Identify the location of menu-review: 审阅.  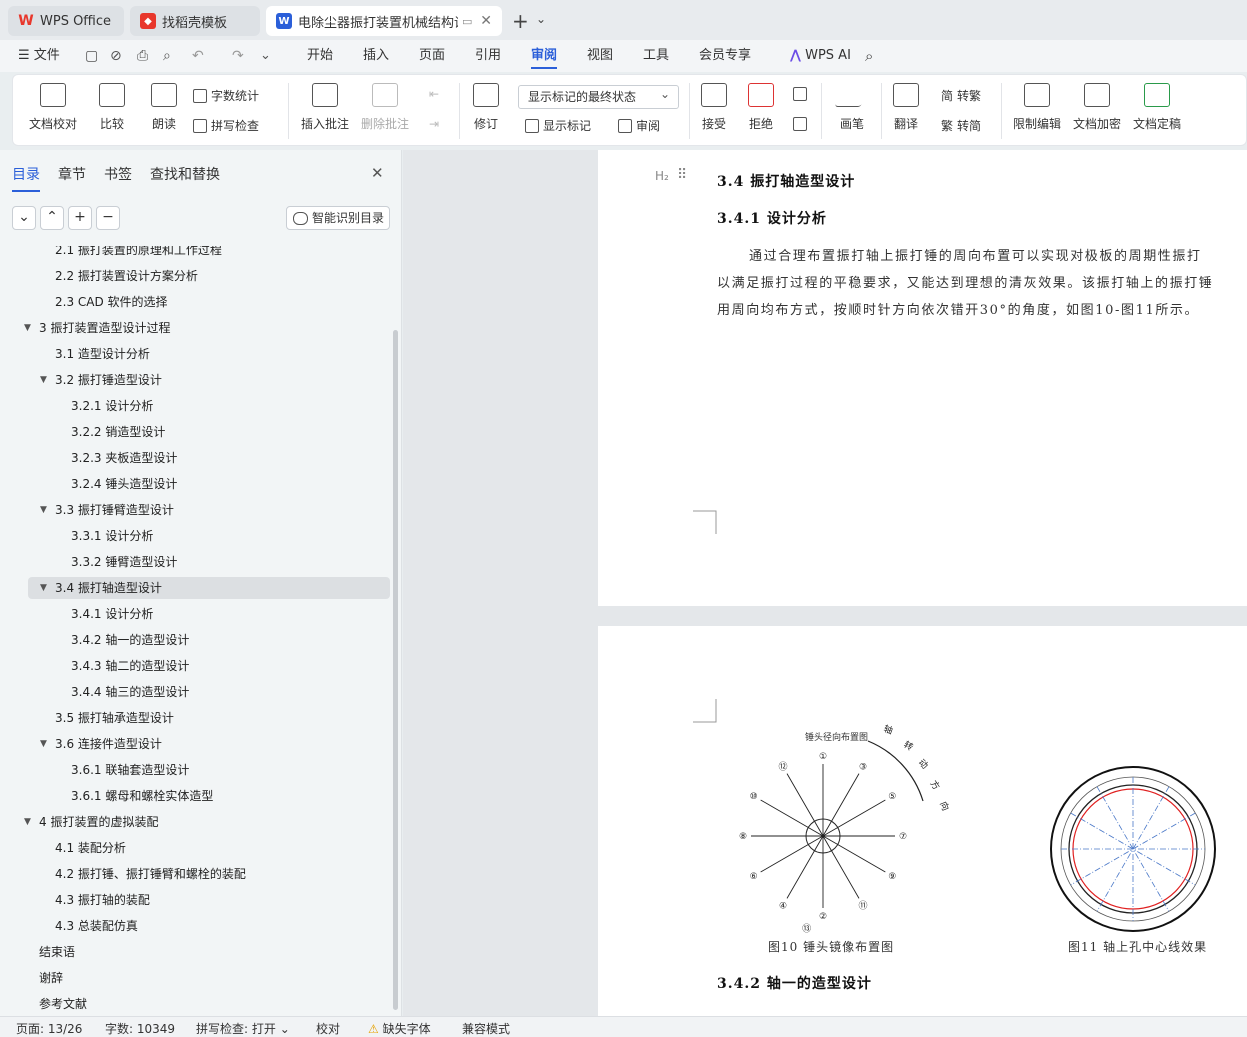
(544, 56).